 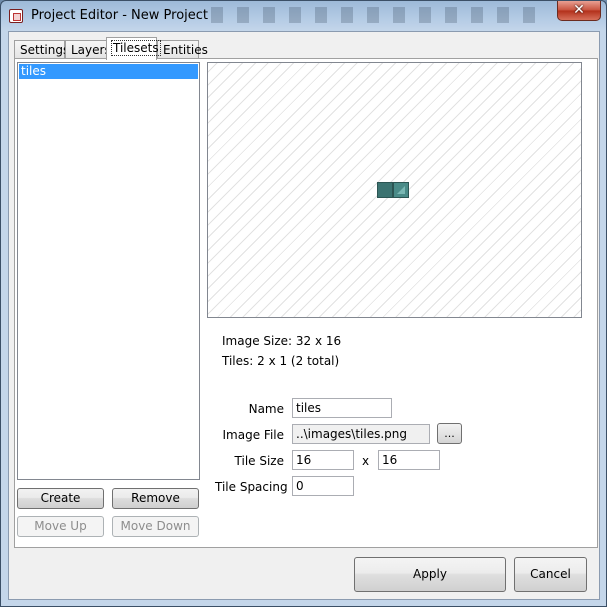 I want to click on background-toolbar, so click(x=376, y=15).